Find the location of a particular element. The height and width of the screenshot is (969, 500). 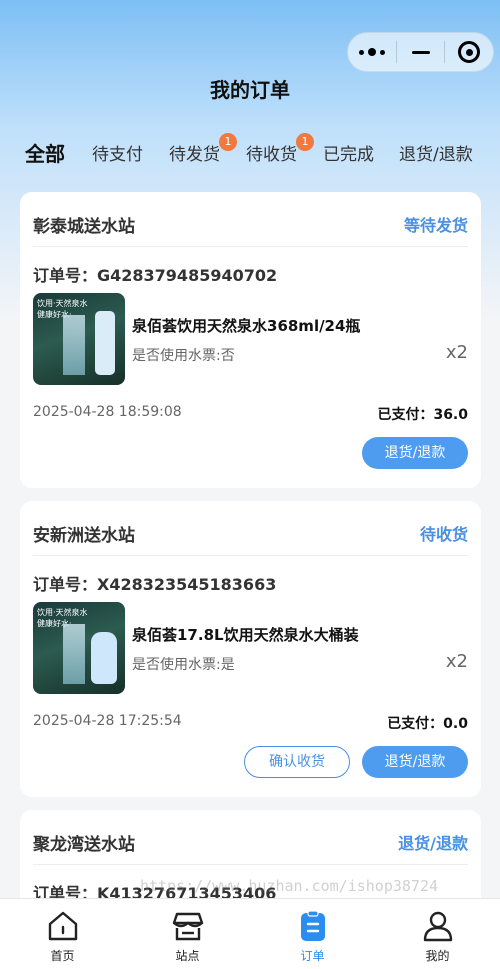

tab-pending-payment: 待支付 is located at coordinates (117, 152).